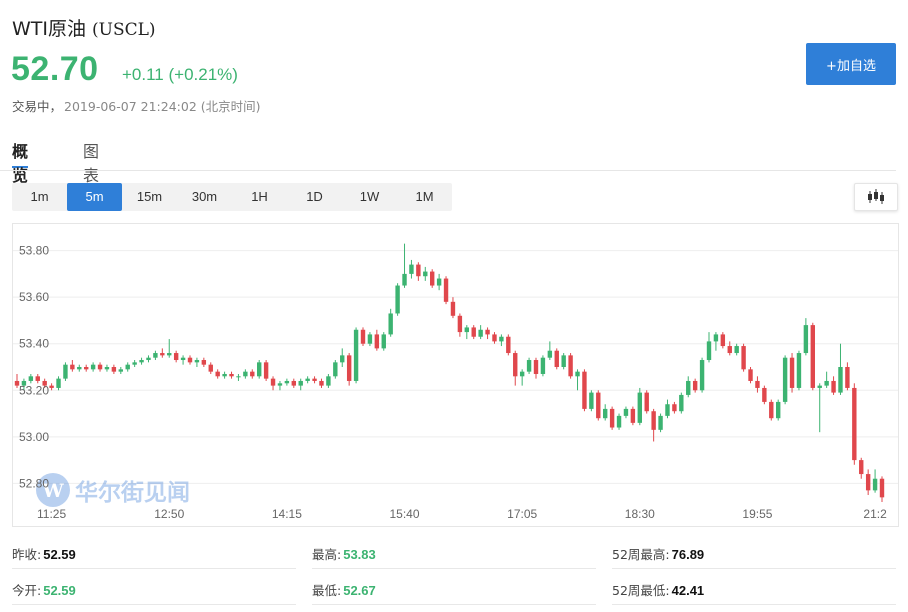 The image size is (908, 612). I want to click on tab-chart: 图表, so click(91, 161).